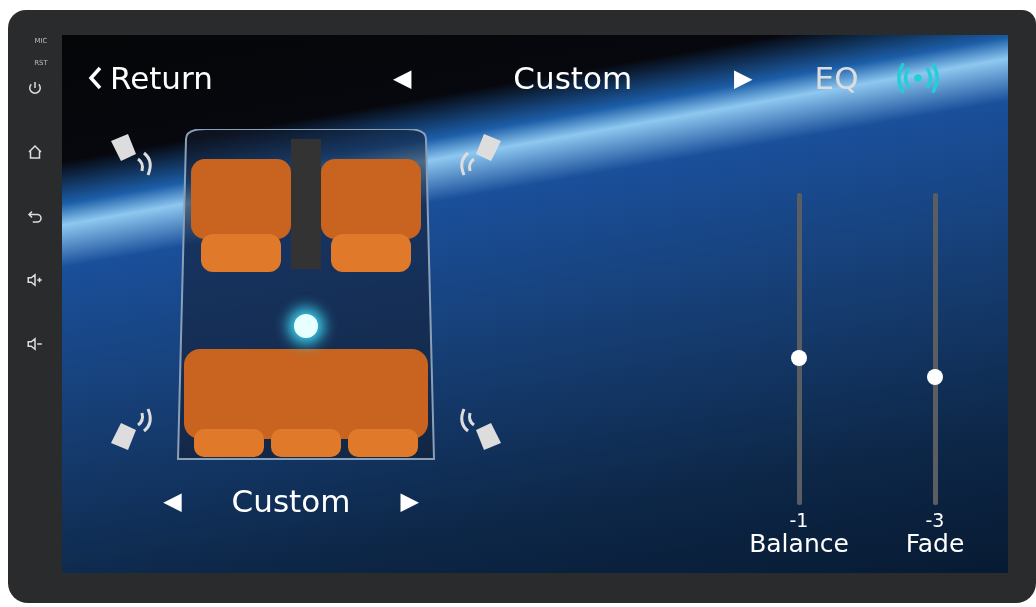 This screenshot has height=607, width=1036. I want to click on home-icon, so click(35, 152).